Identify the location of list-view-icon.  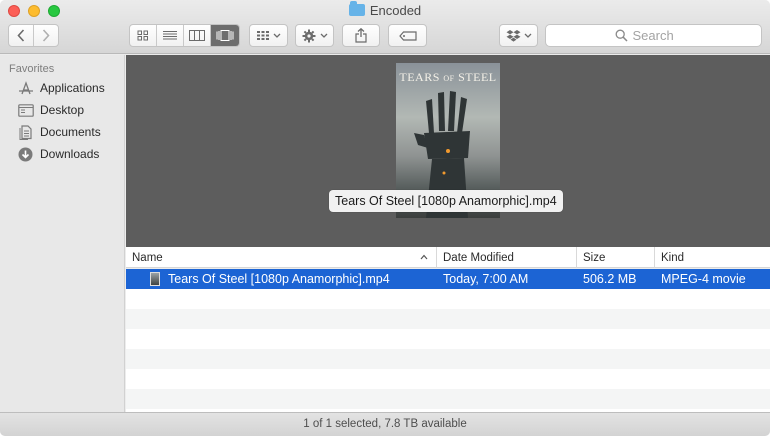
(170, 35).